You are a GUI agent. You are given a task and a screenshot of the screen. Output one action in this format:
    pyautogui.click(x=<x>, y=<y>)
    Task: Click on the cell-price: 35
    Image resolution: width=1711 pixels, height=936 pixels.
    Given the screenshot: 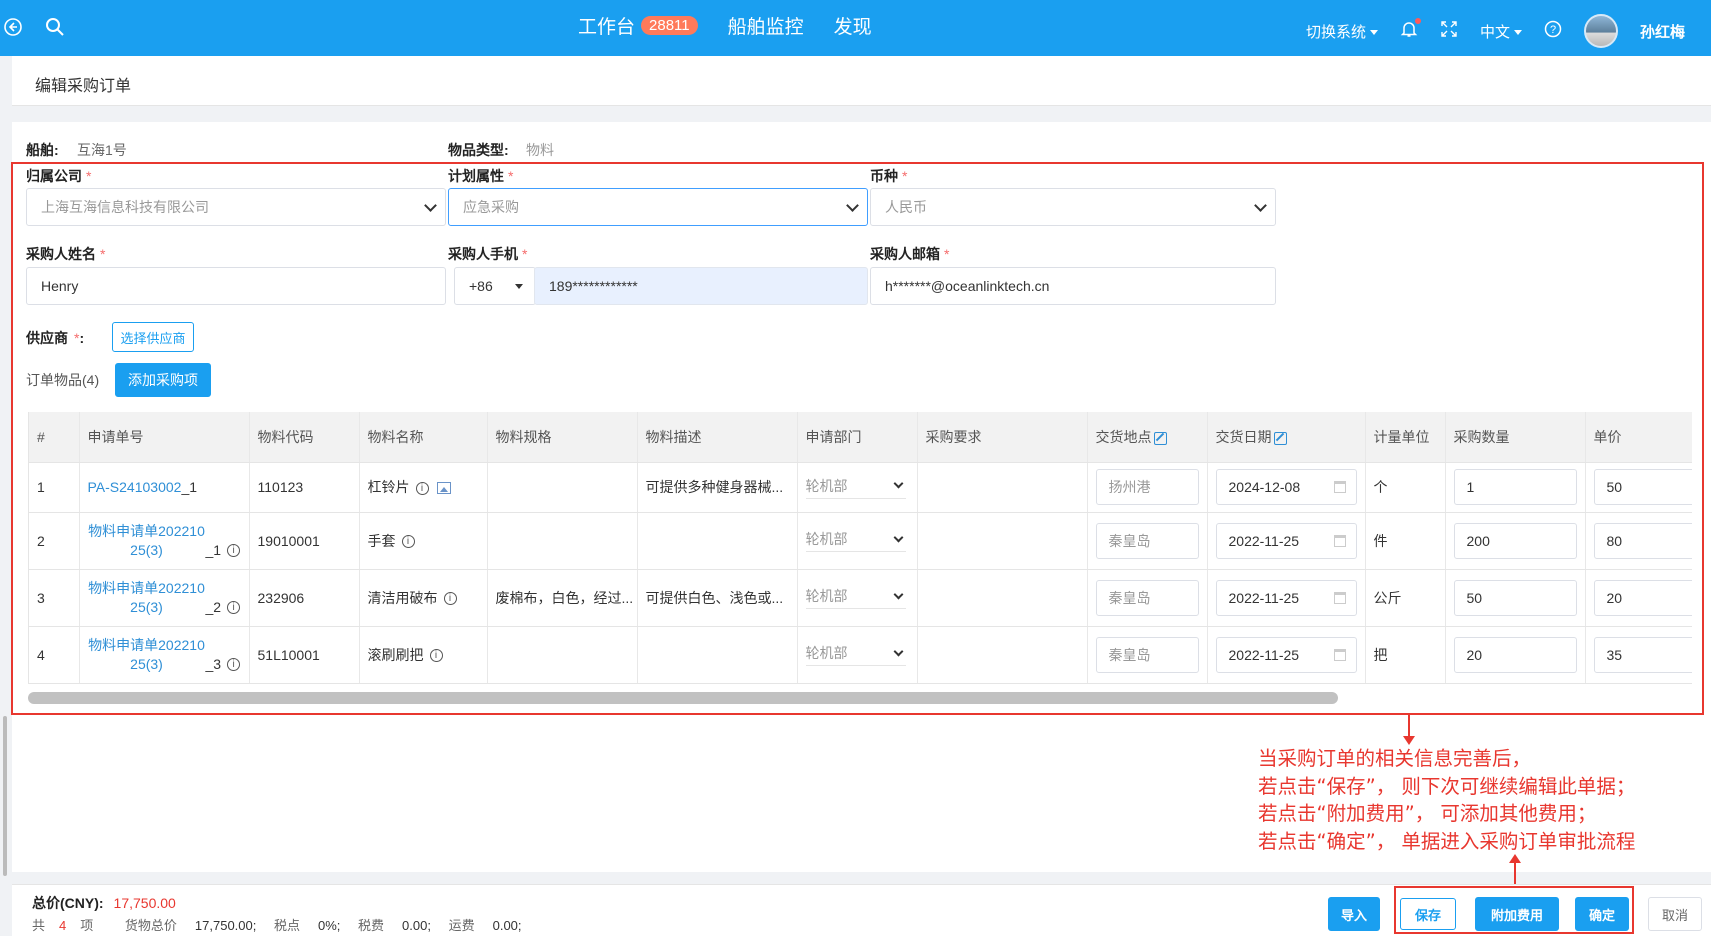 What is the action you would take?
    pyautogui.click(x=1638, y=655)
    